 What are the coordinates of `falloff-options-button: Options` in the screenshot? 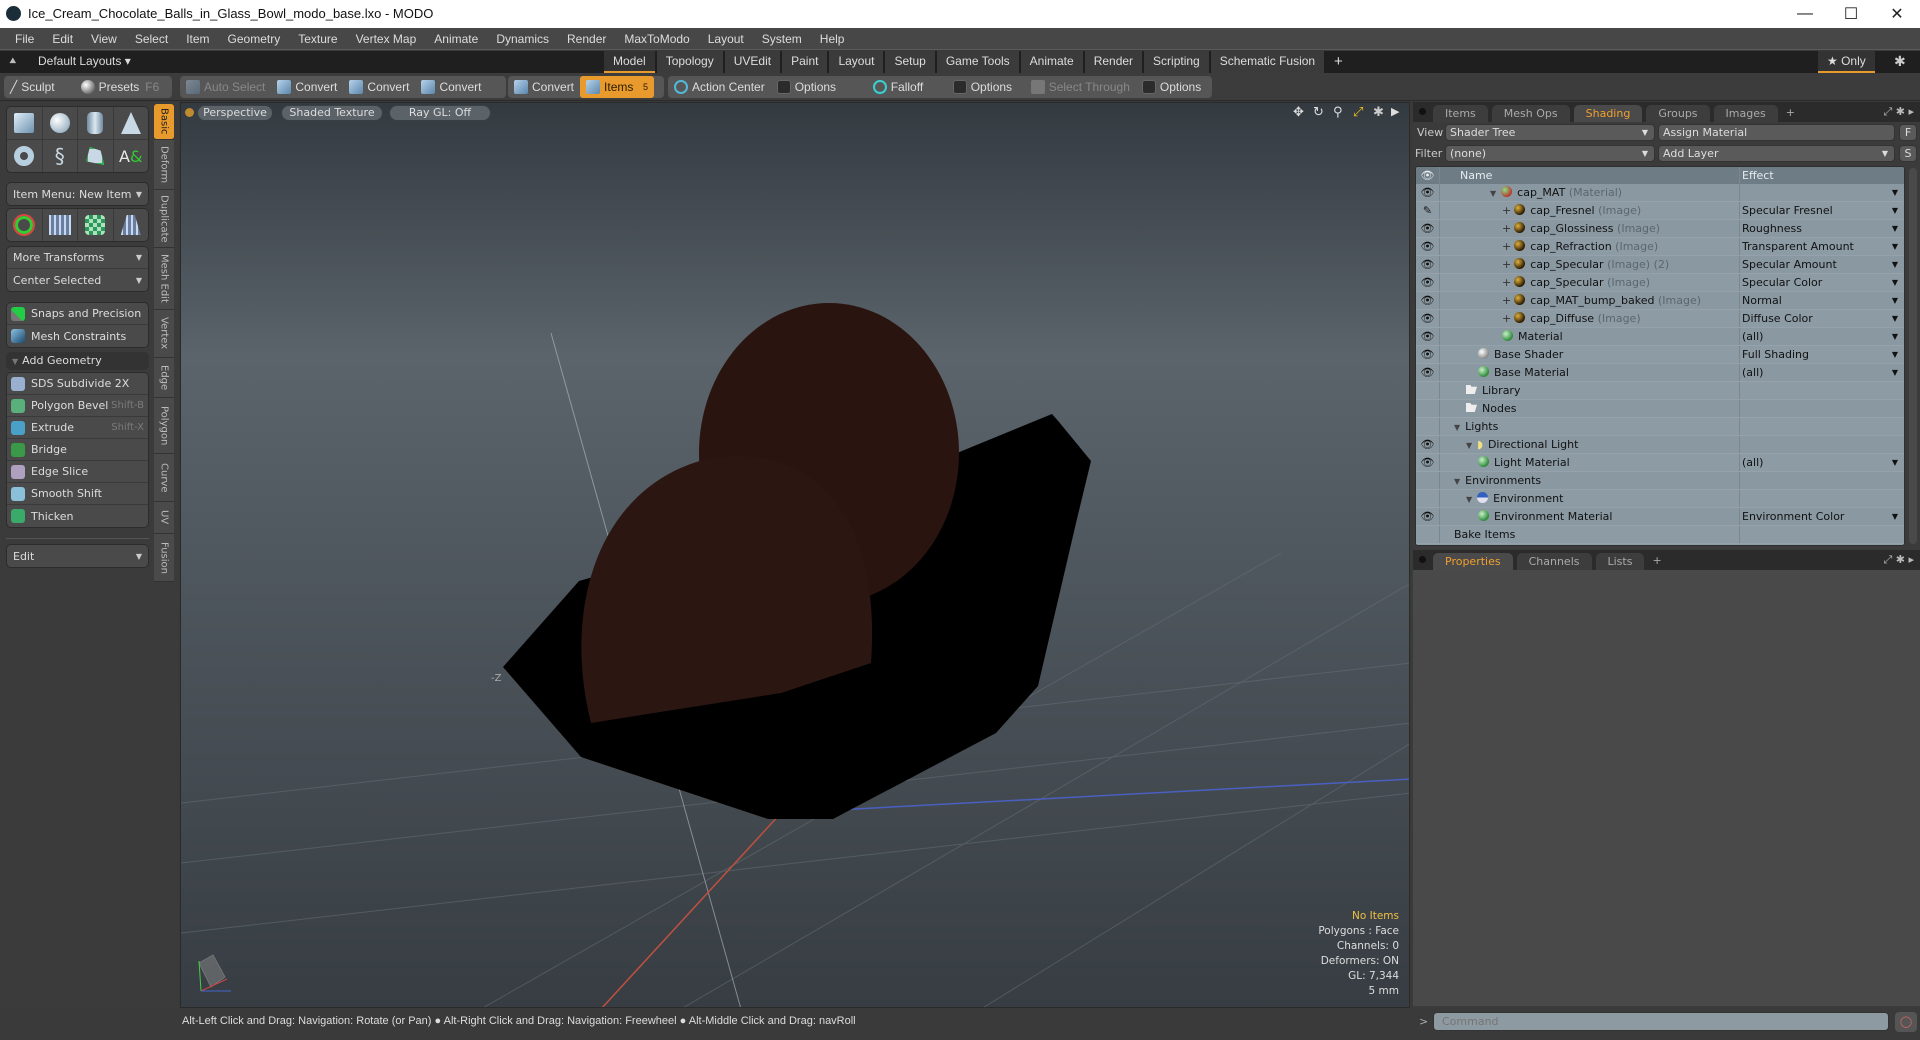 It's located at (986, 87).